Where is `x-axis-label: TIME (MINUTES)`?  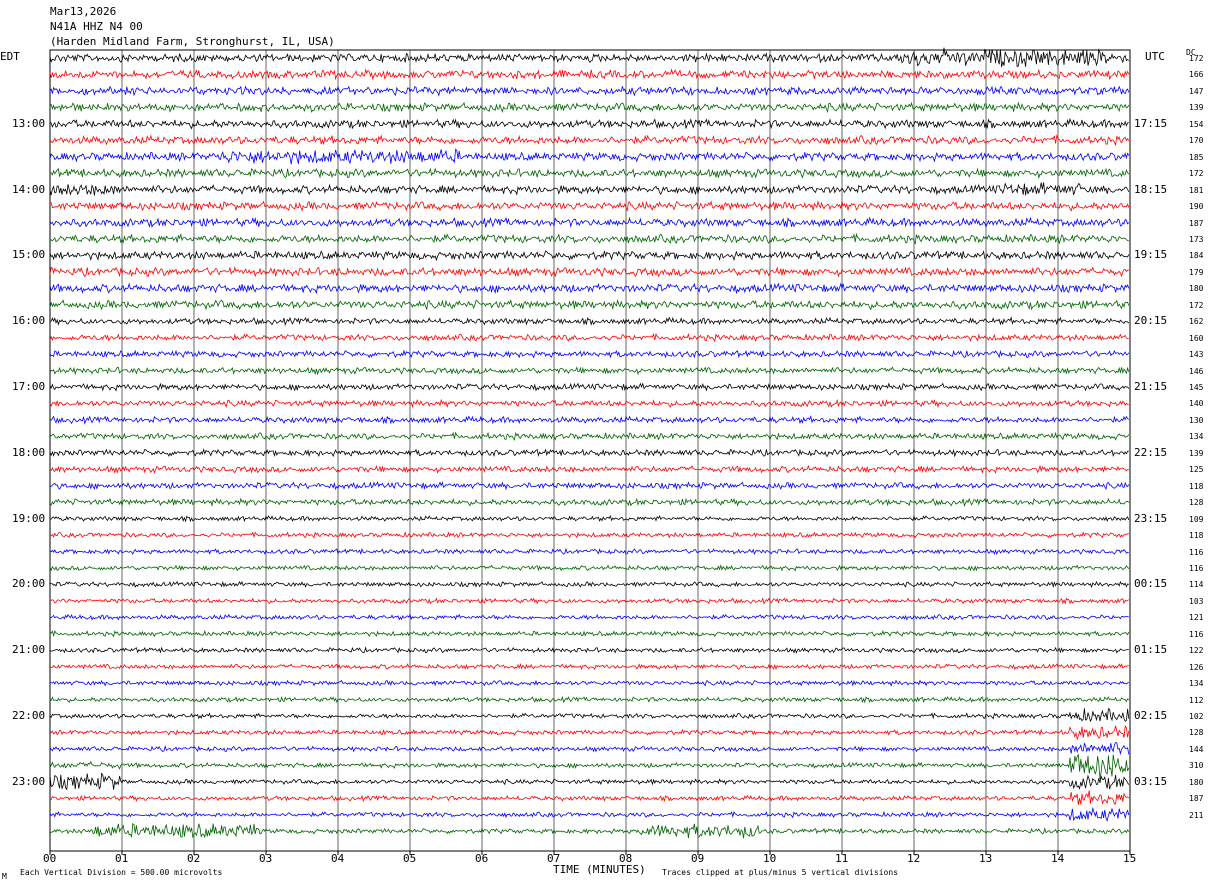 x-axis-label: TIME (MINUTES) is located at coordinates (599, 869).